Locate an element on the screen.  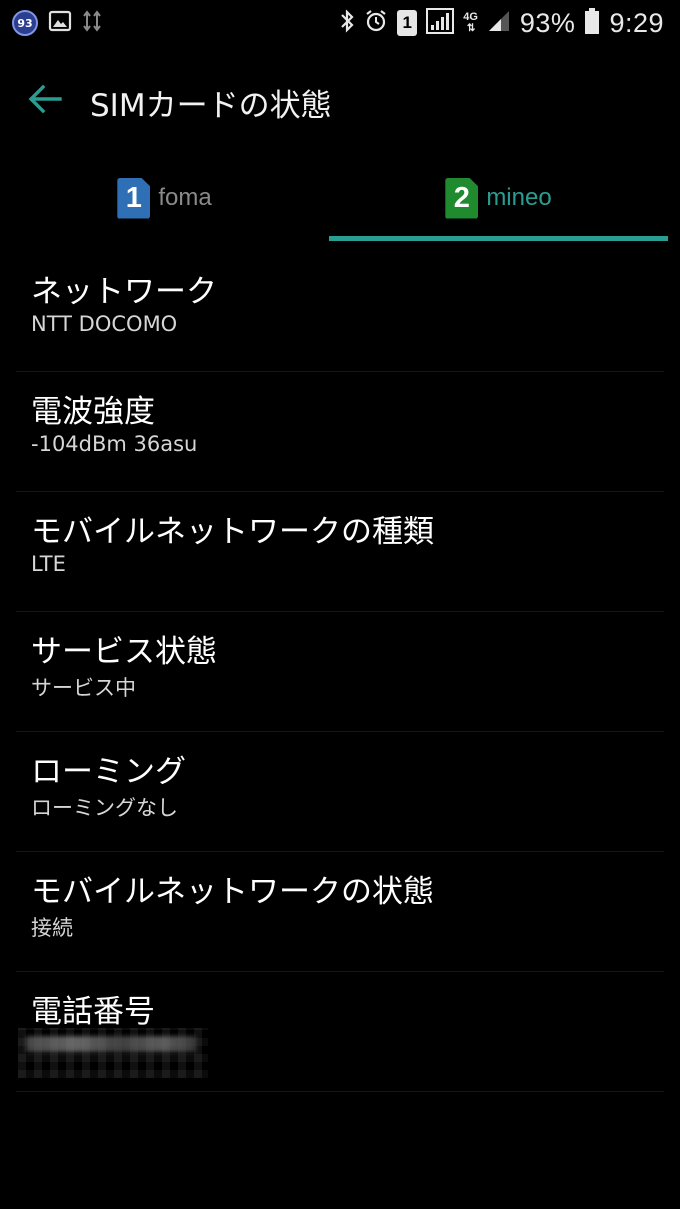
list-item-roaming: ローミング ローミングなし is located at coordinates (340, 792).